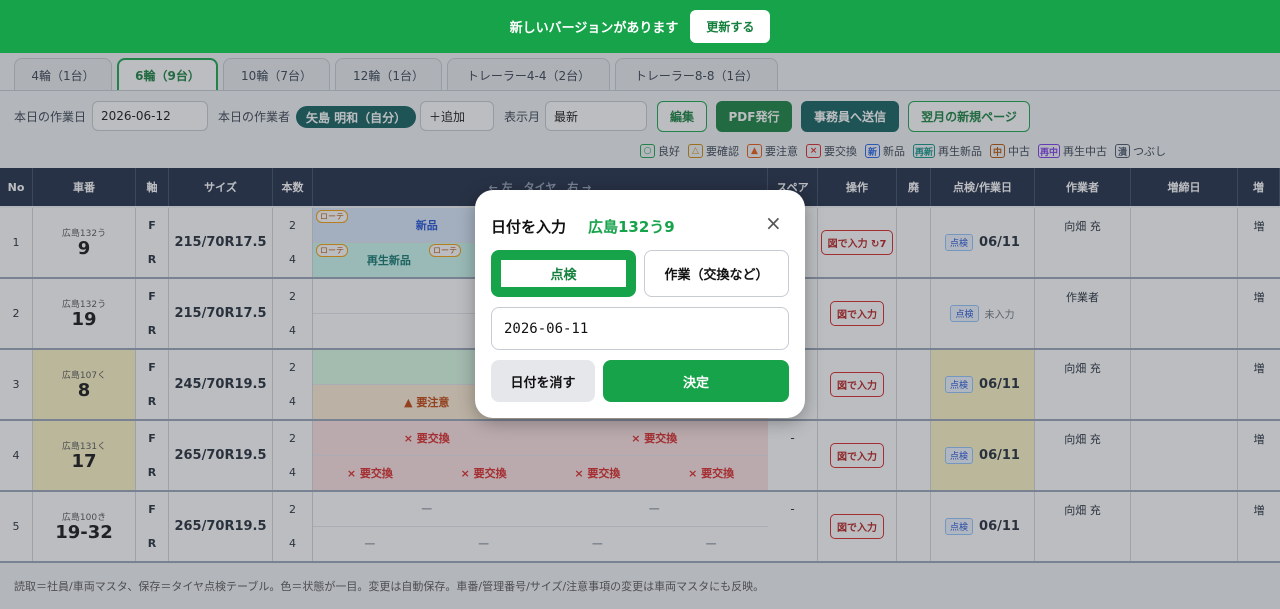 The width and height of the screenshot is (1280, 609). I want to click on update-banner: 新しいバージョンがあります 更新する, so click(640, 26).